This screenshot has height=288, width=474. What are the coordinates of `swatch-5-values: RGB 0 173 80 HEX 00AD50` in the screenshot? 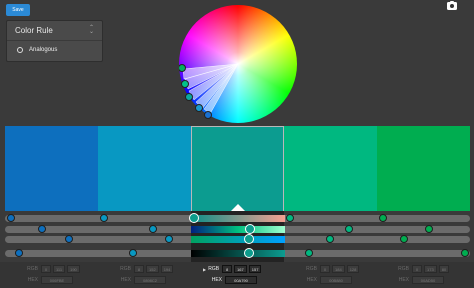 It's located at (422, 275).